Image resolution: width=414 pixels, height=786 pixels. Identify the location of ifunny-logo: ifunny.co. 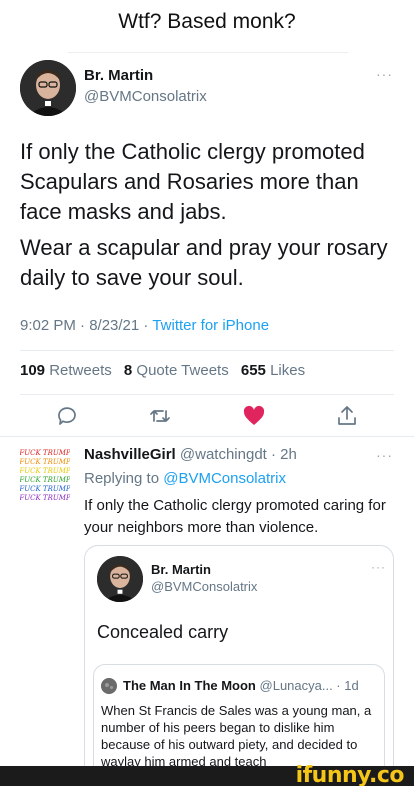
(350, 774).